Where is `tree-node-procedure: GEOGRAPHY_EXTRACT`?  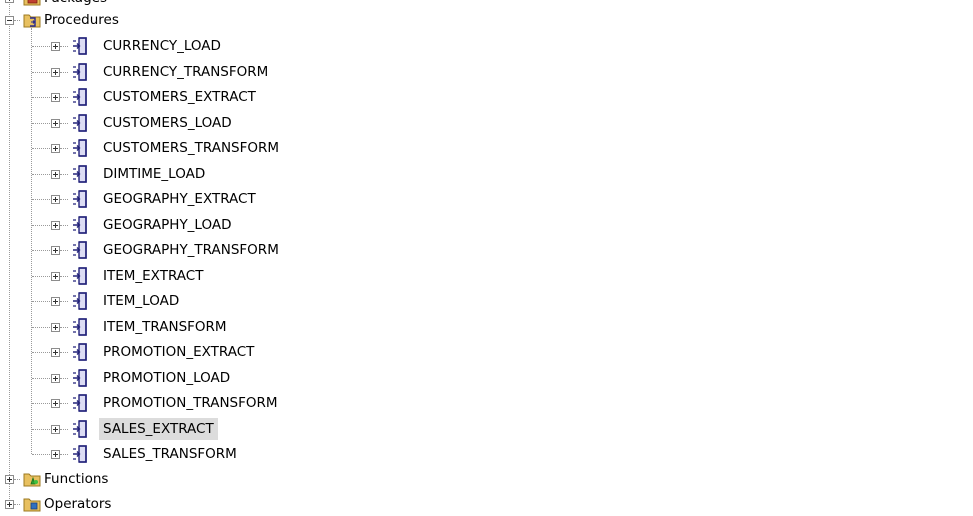
tree-node-procedure: GEOGRAPHY_EXTRACT is located at coordinates (179, 199).